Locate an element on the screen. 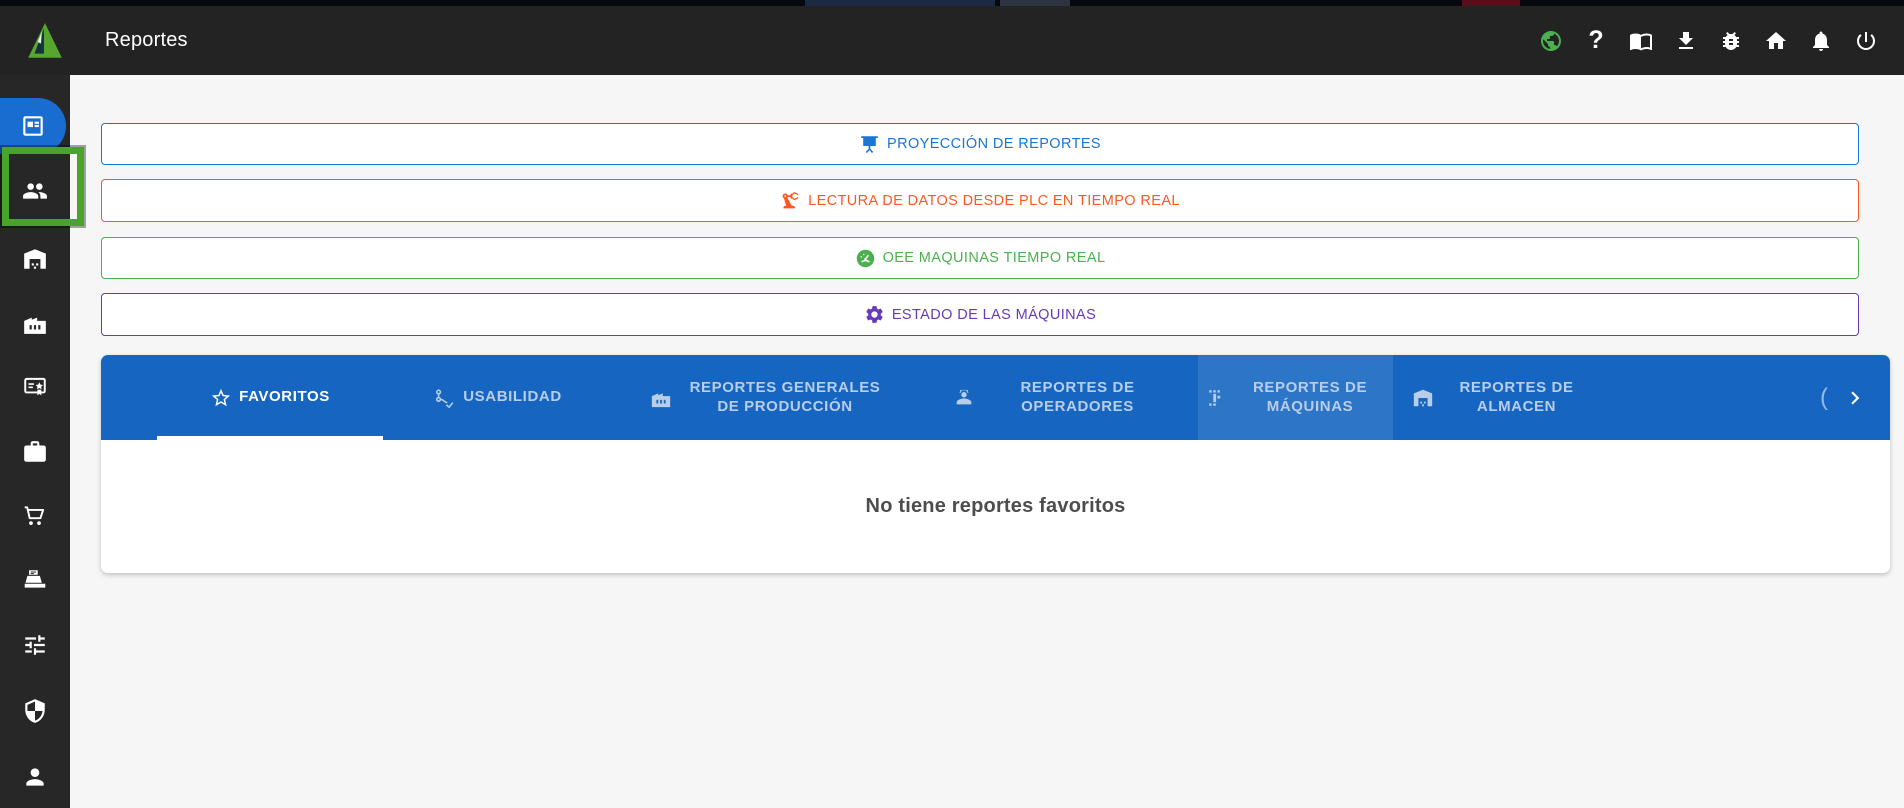  tab-reportes-generales-produccion: REPORTES GENERALES DE PRODUCCIÓN is located at coordinates (770, 397).